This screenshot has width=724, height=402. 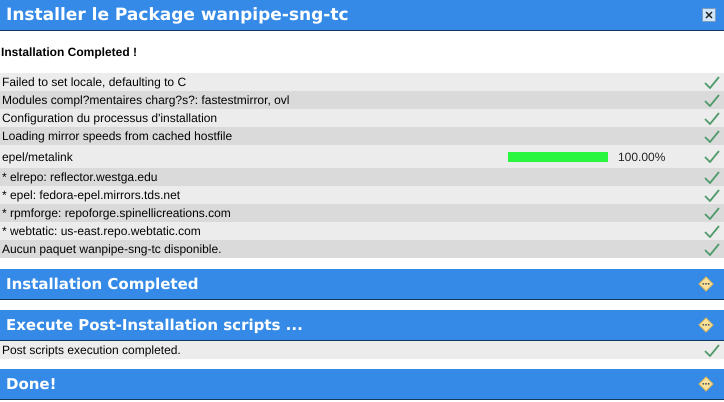 What do you see at coordinates (117, 136) in the screenshot?
I see `log-line: Loading mirror speeds from cached hostfile` at bounding box center [117, 136].